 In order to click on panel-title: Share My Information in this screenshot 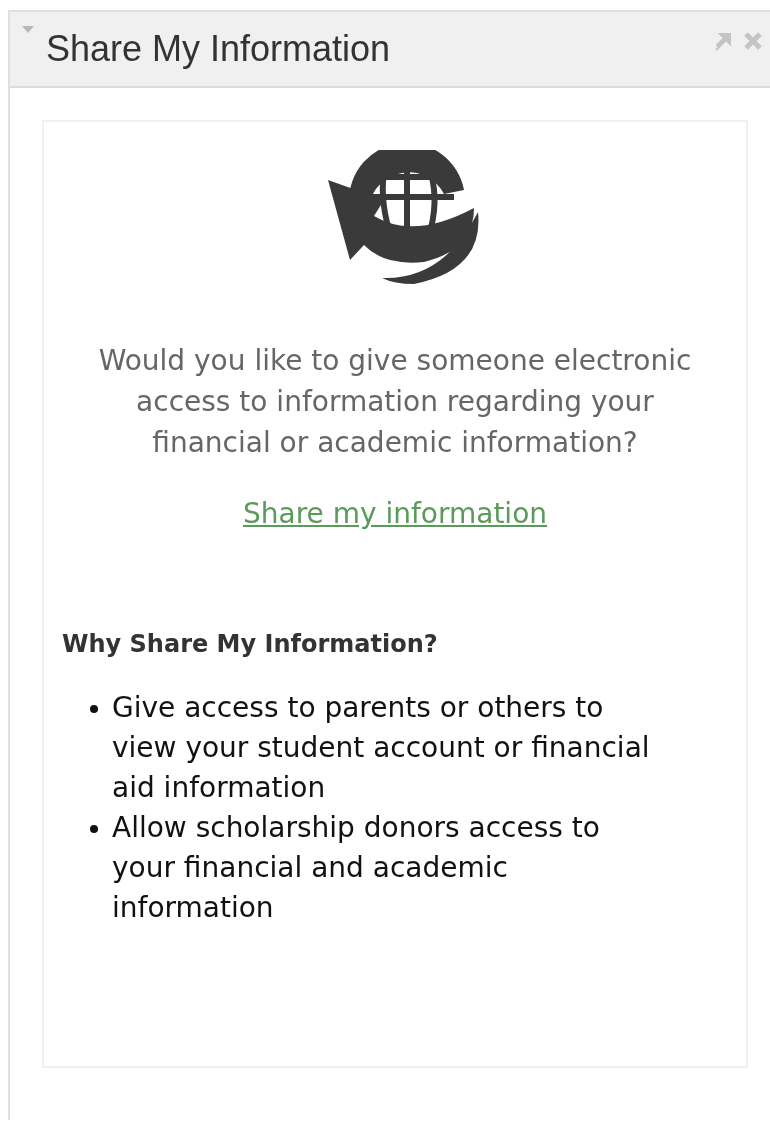, I will do `click(218, 49)`.